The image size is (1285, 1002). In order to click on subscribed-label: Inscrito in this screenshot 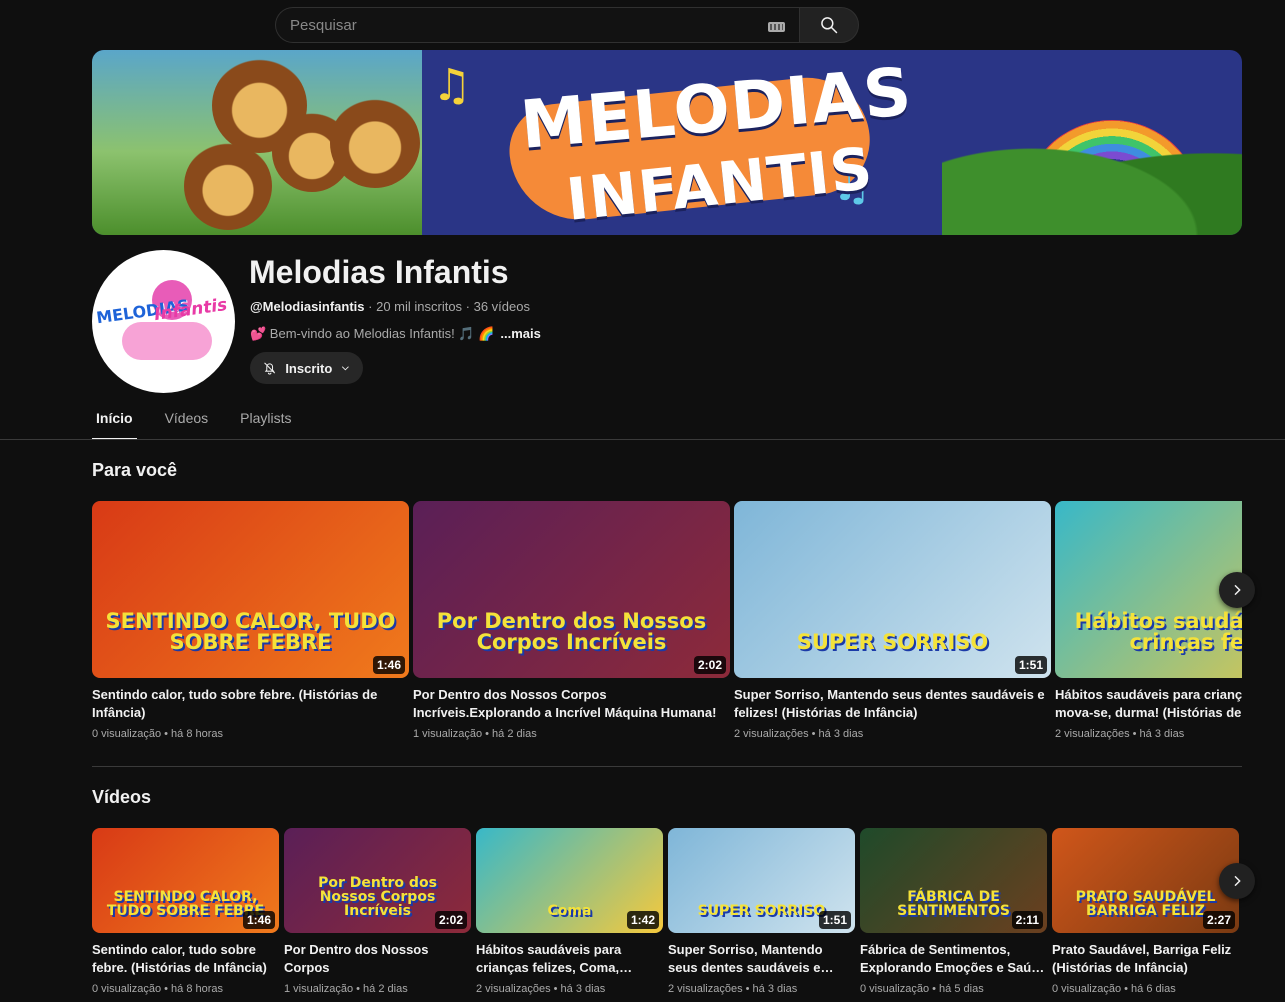, I will do `click(309, 368)`.